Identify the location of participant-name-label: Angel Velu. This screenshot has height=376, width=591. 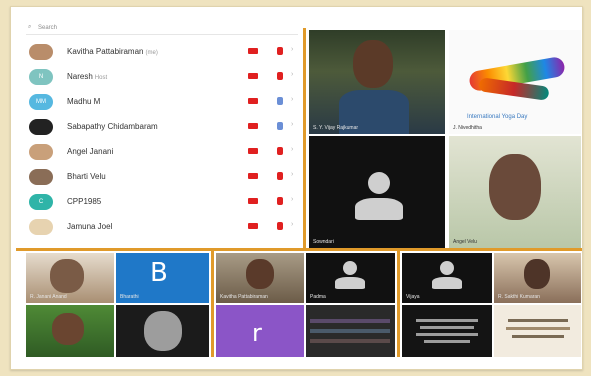
(465, 242).